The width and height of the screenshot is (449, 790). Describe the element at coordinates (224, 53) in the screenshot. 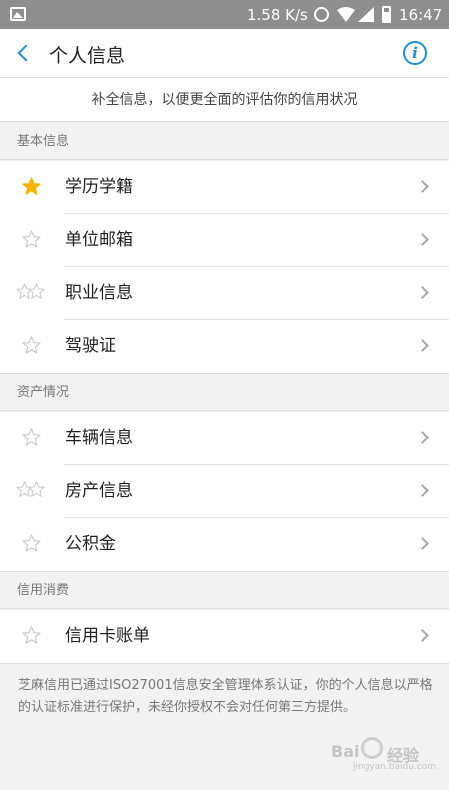

I see `nav-bar: 个人信息 i` at that location.